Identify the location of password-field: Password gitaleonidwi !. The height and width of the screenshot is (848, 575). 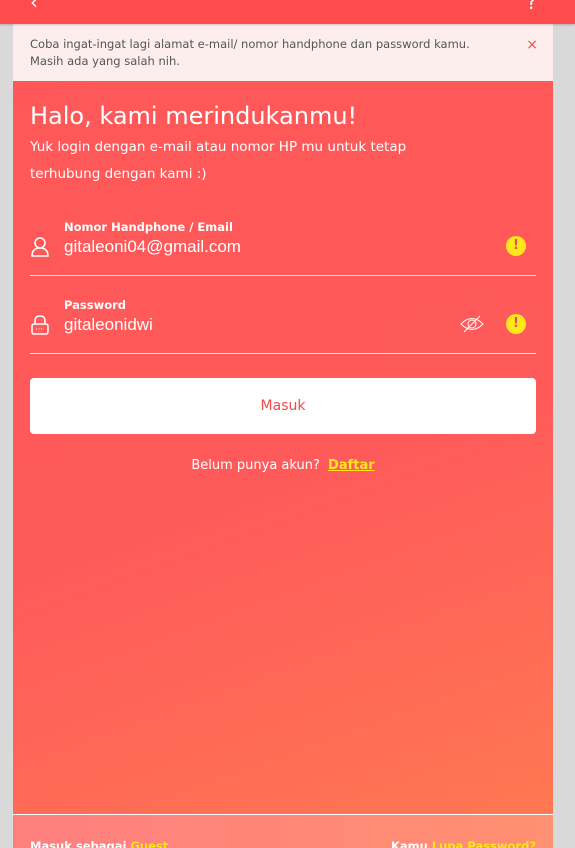
(283, 326).